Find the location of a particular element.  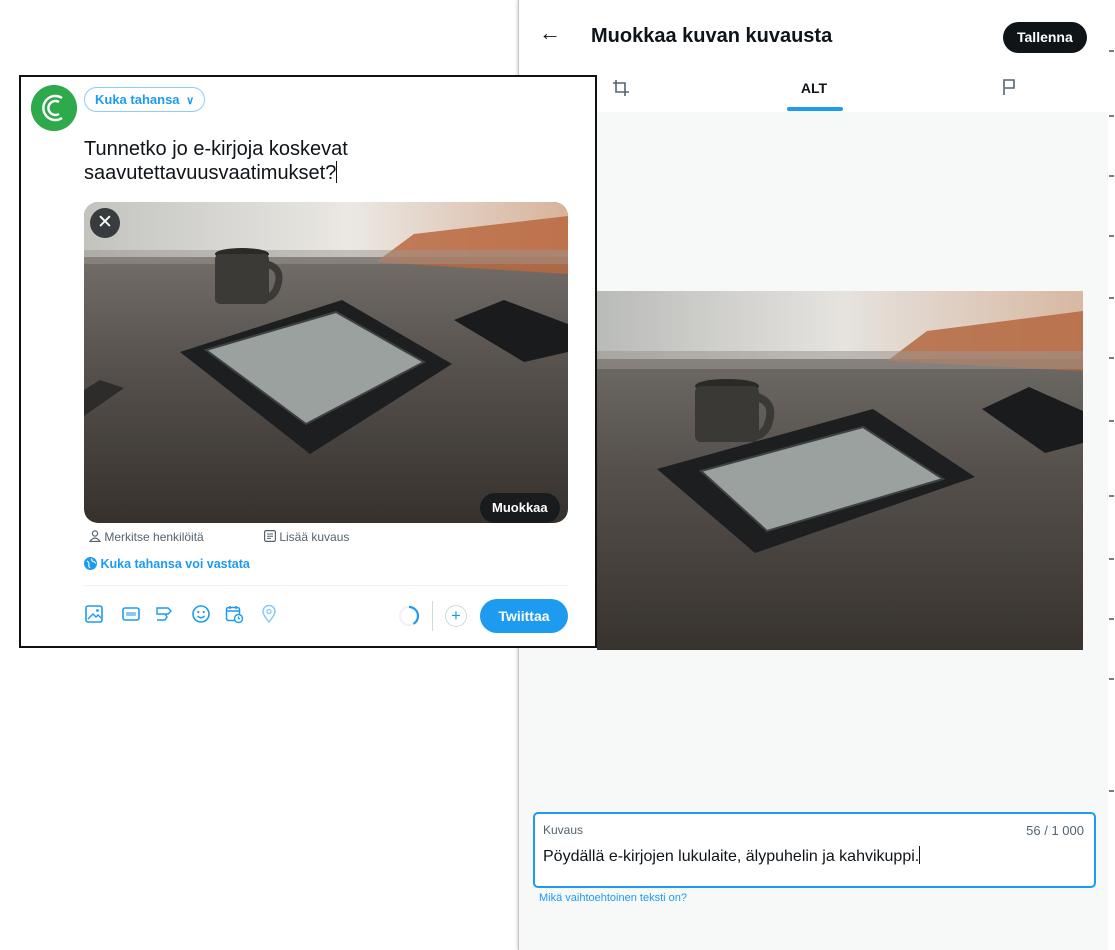

modal-header: ← Muokkaa kuvan kuvausta Tallenna ALT is located at coordinates (813, 56).